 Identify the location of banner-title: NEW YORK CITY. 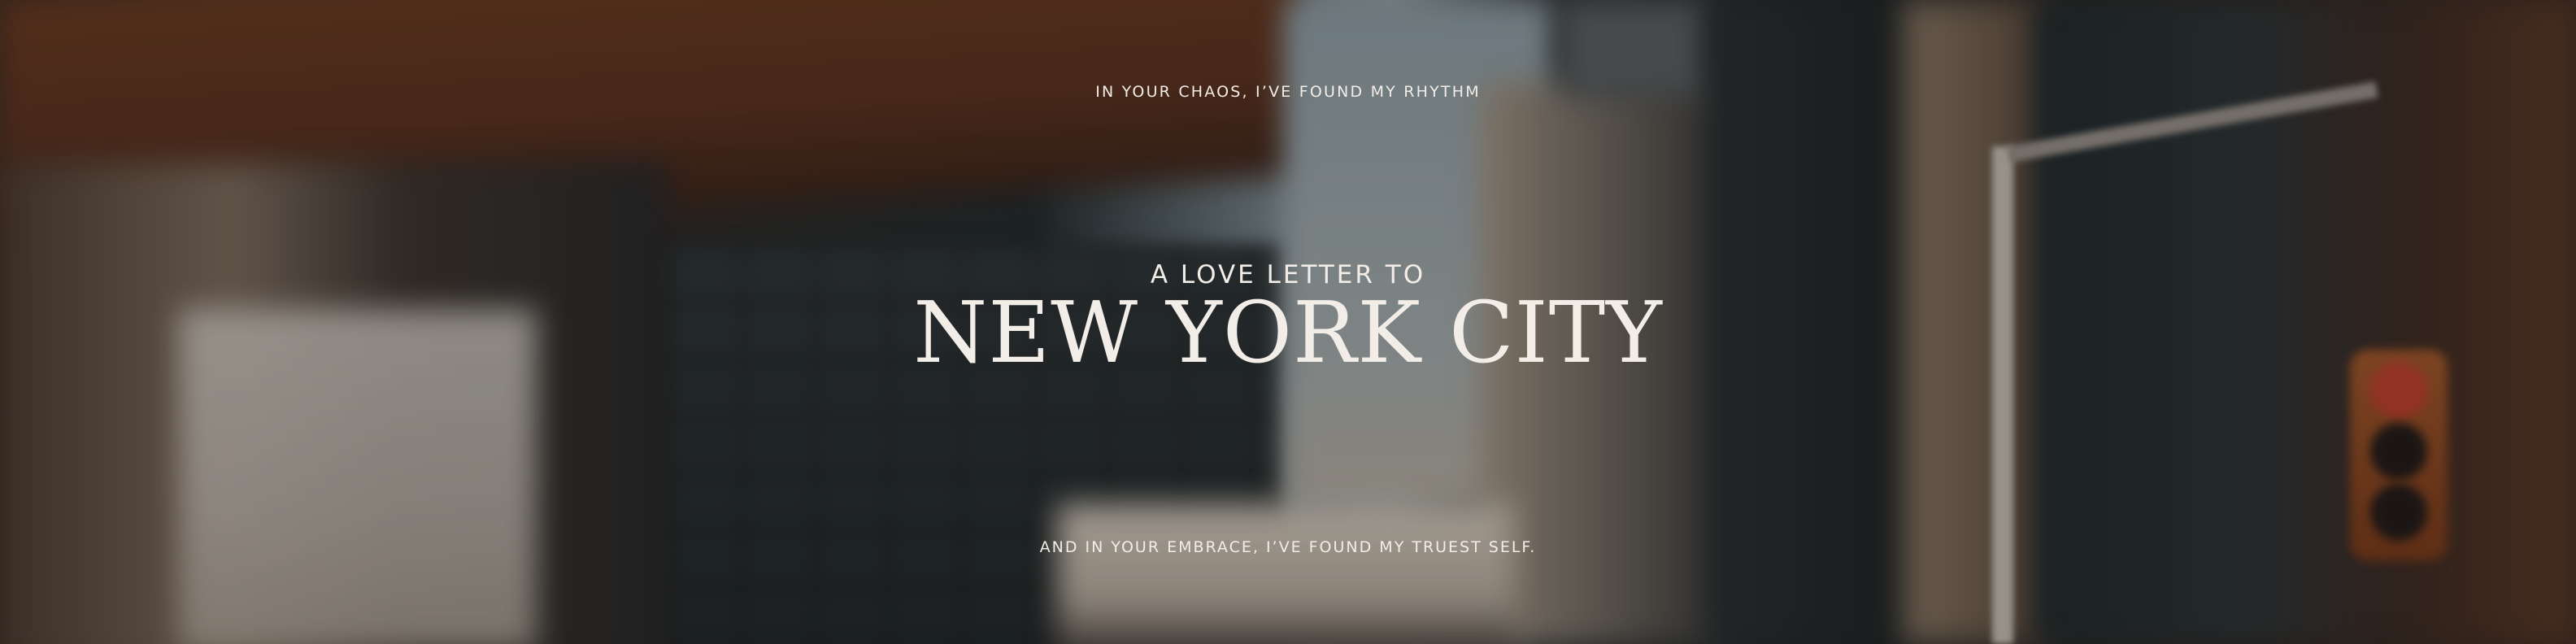
(1288, 333).